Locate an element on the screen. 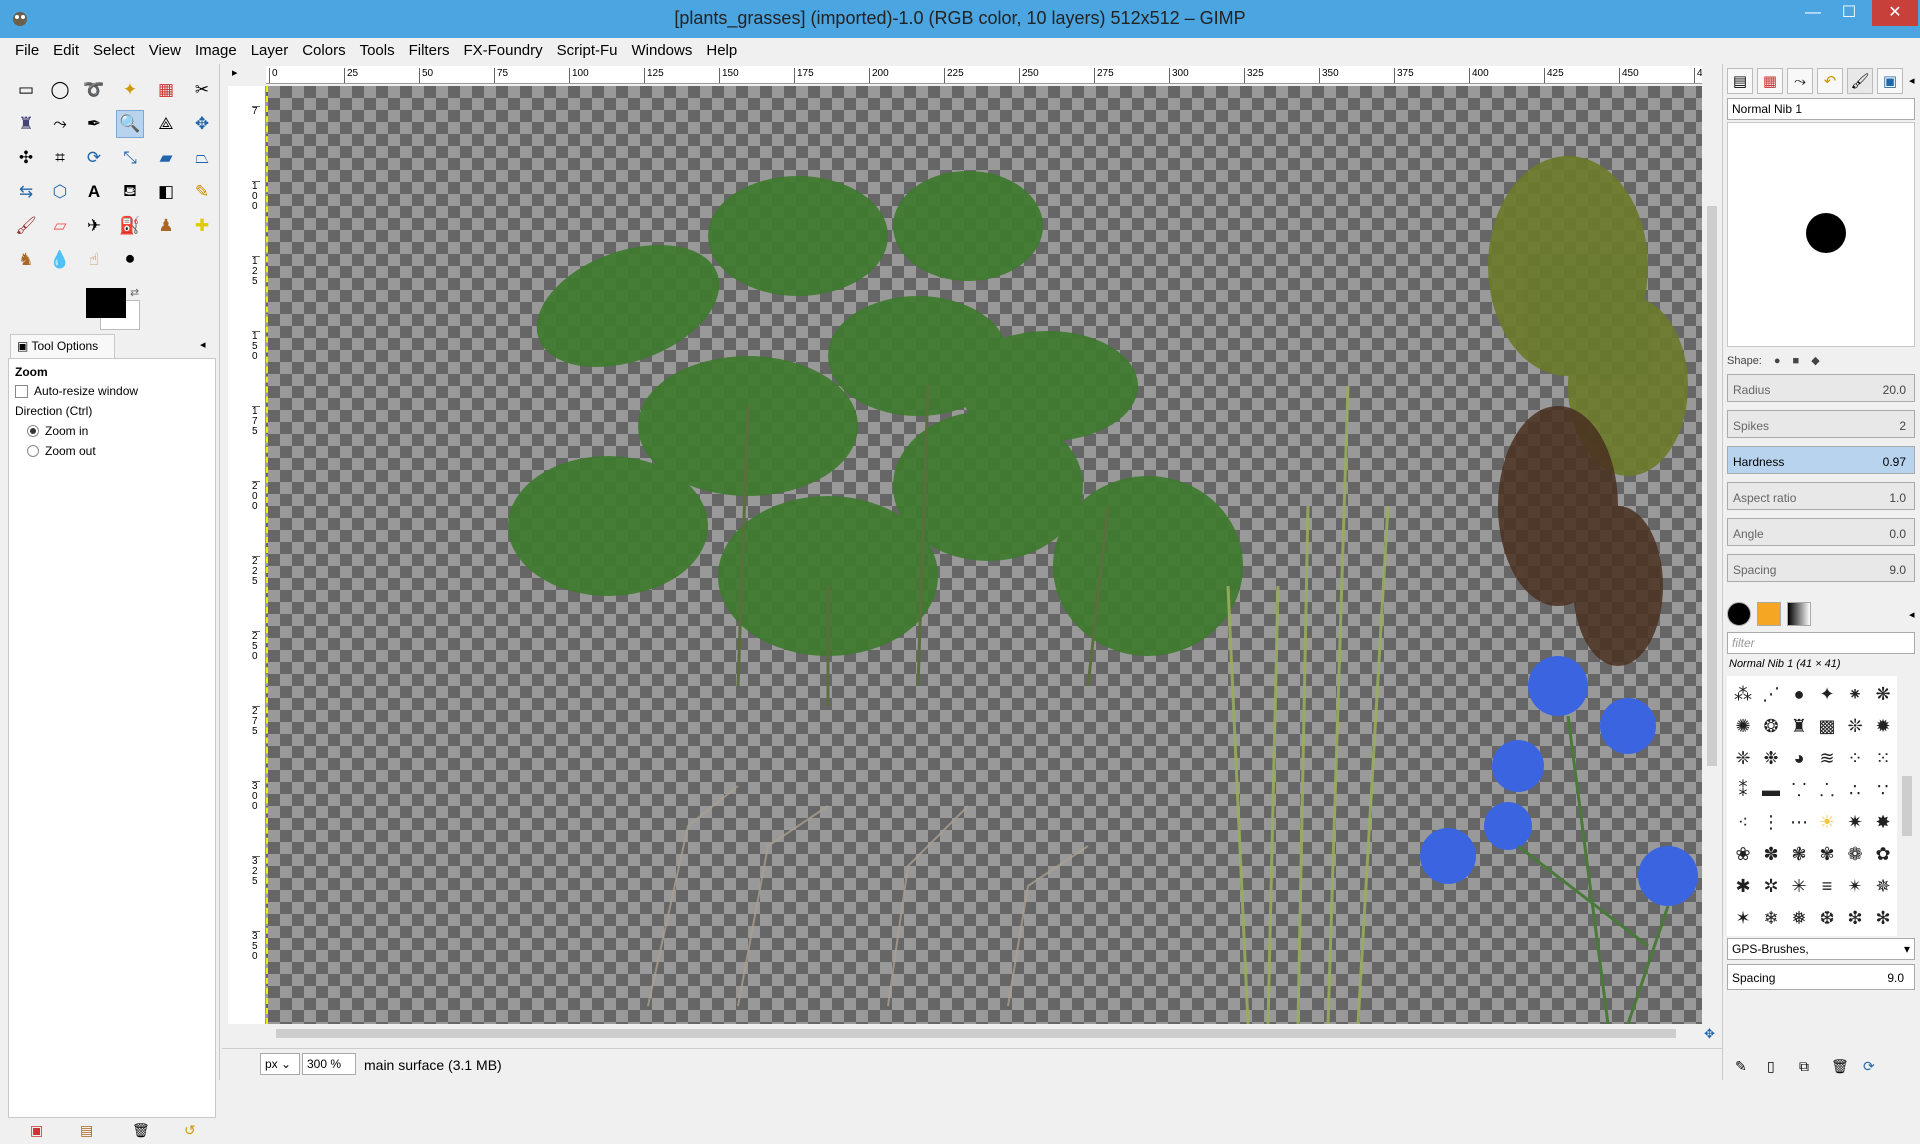 The height and width of the screenshot is (1144, 1920). zoom-out-option: Zoom out is located at coordinates (112, 451).